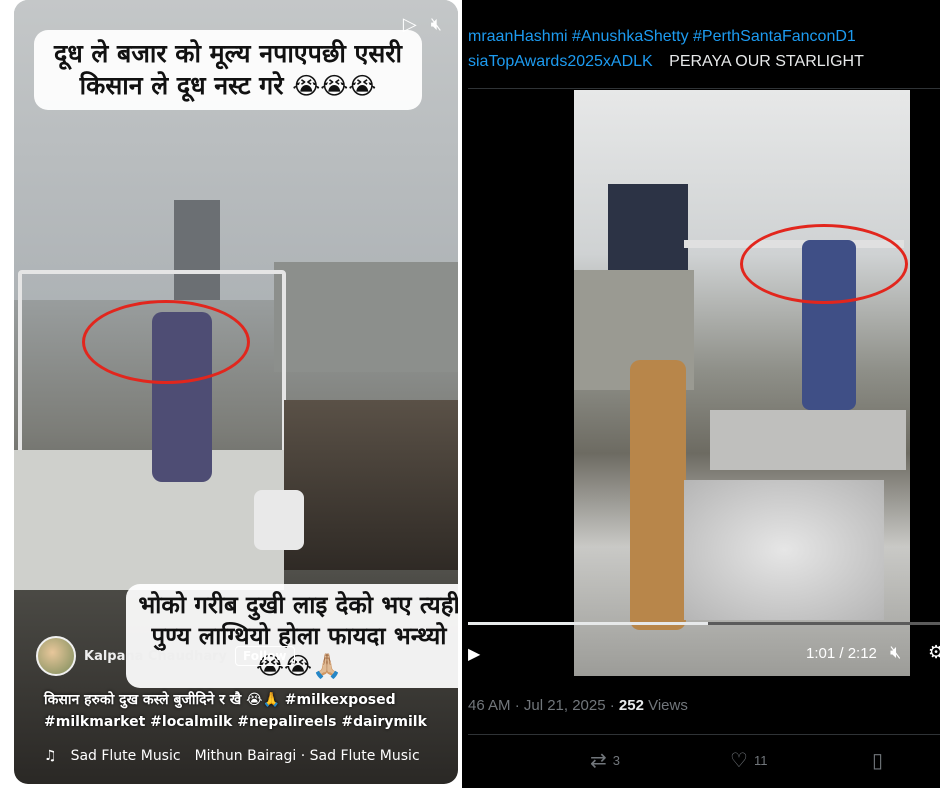  Describe the element at coordinates (264, 656) in the screenshot. I see `follow-button: Follow` at that location.